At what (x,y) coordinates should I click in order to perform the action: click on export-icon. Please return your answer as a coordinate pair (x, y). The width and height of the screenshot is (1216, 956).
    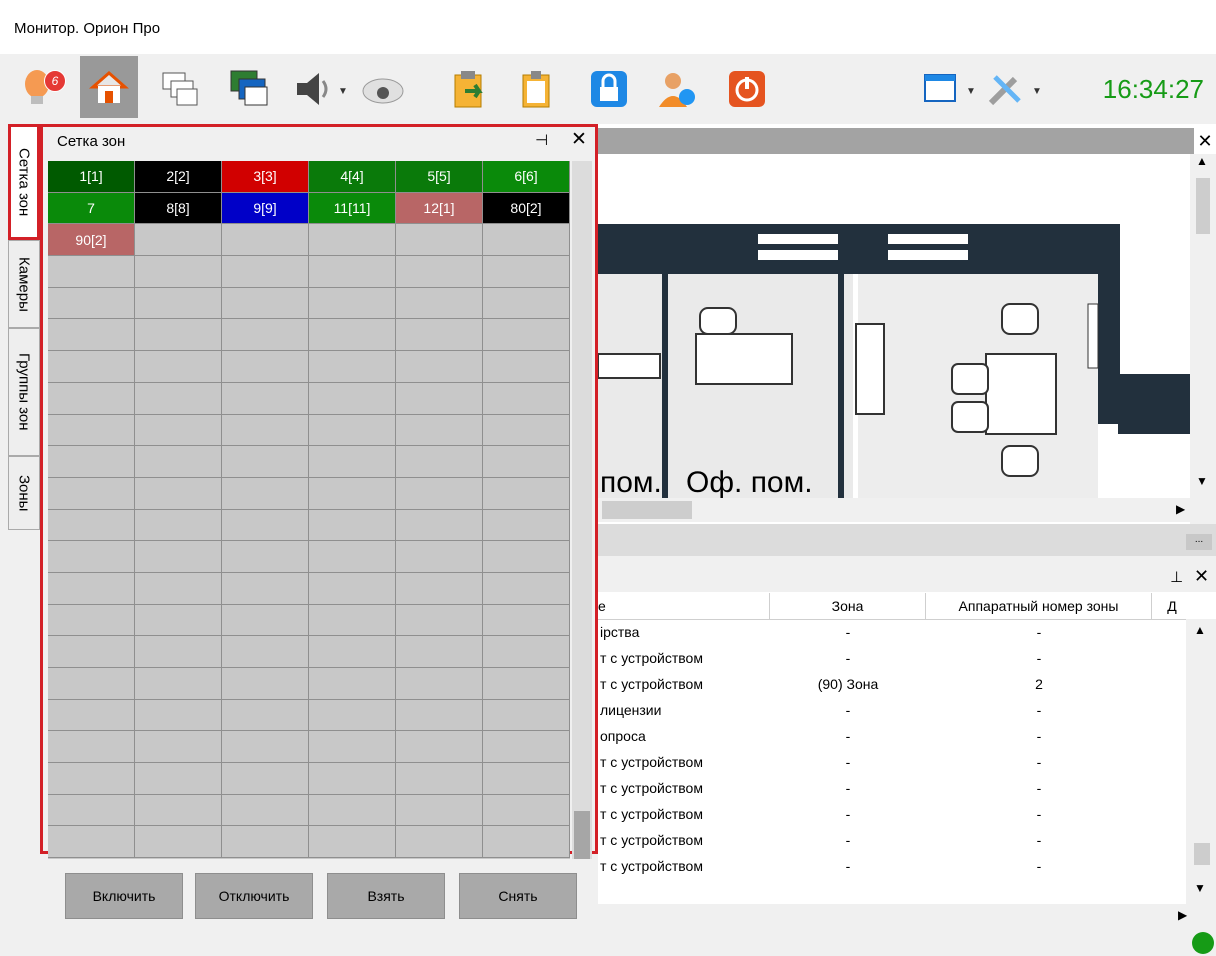
    Looking at the image, I should click on (469, 89).